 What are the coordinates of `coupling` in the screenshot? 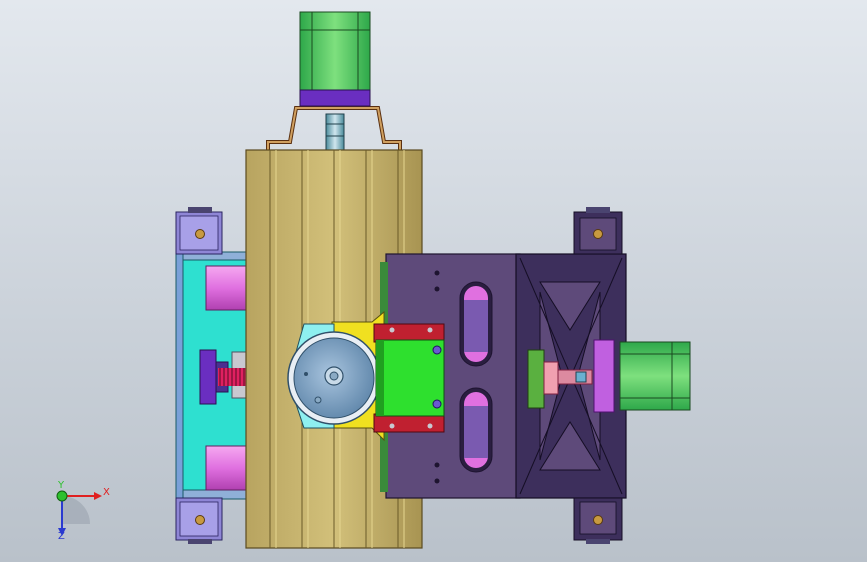 It's located at (335, 132).